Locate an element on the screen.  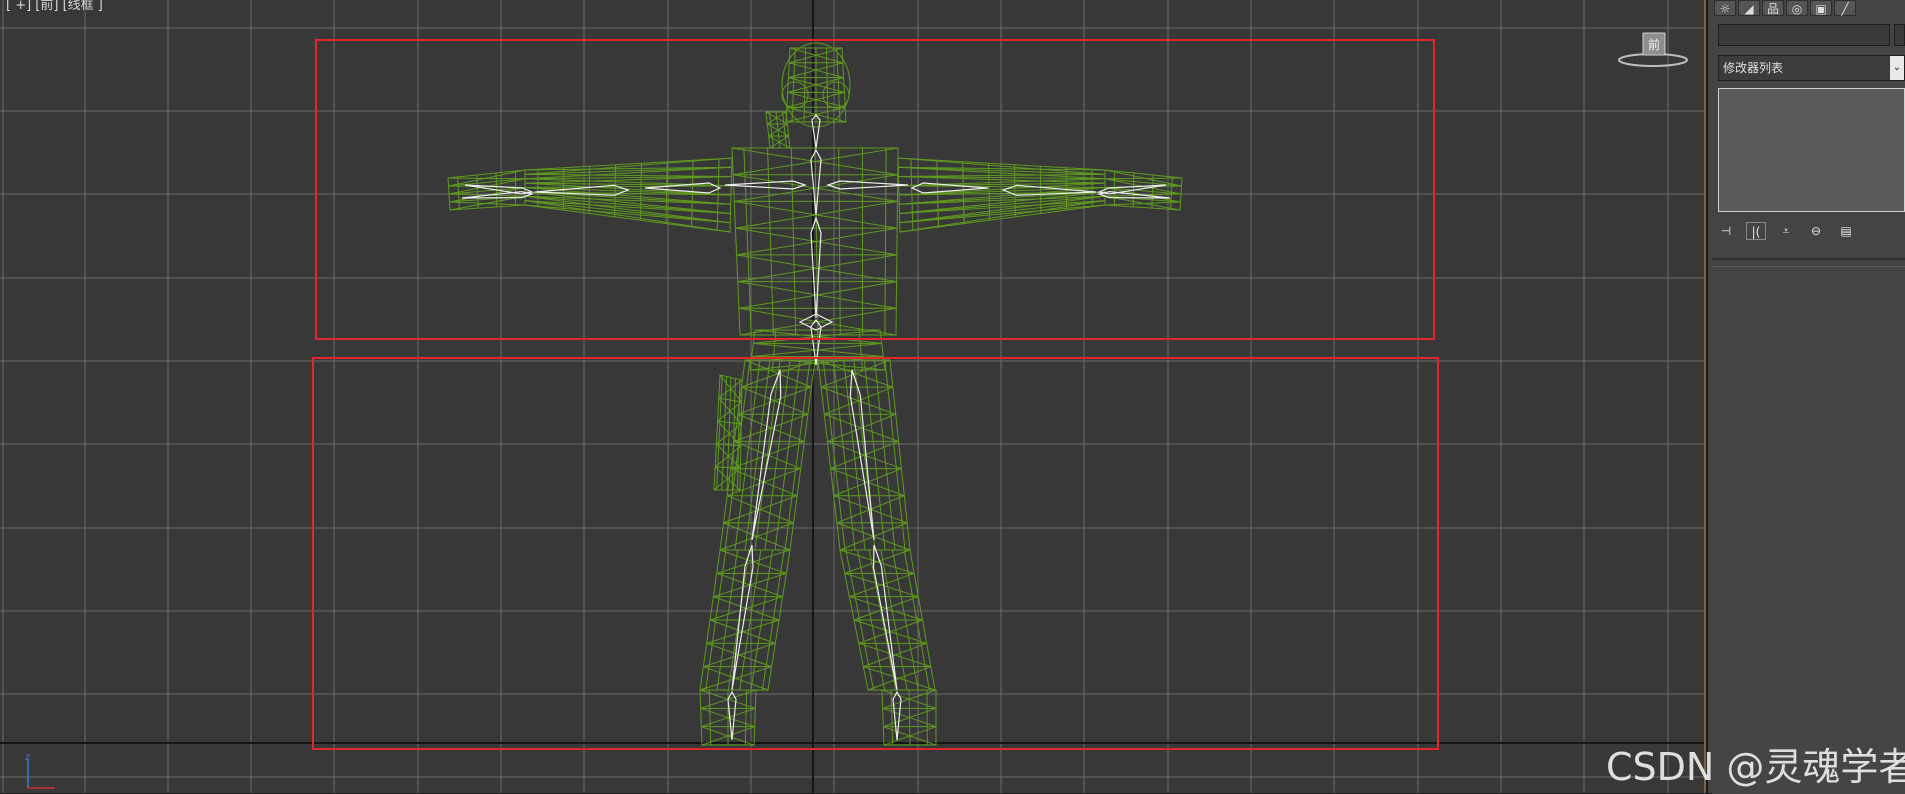
z-axis-letter: z is located at coordinates (27, 757).